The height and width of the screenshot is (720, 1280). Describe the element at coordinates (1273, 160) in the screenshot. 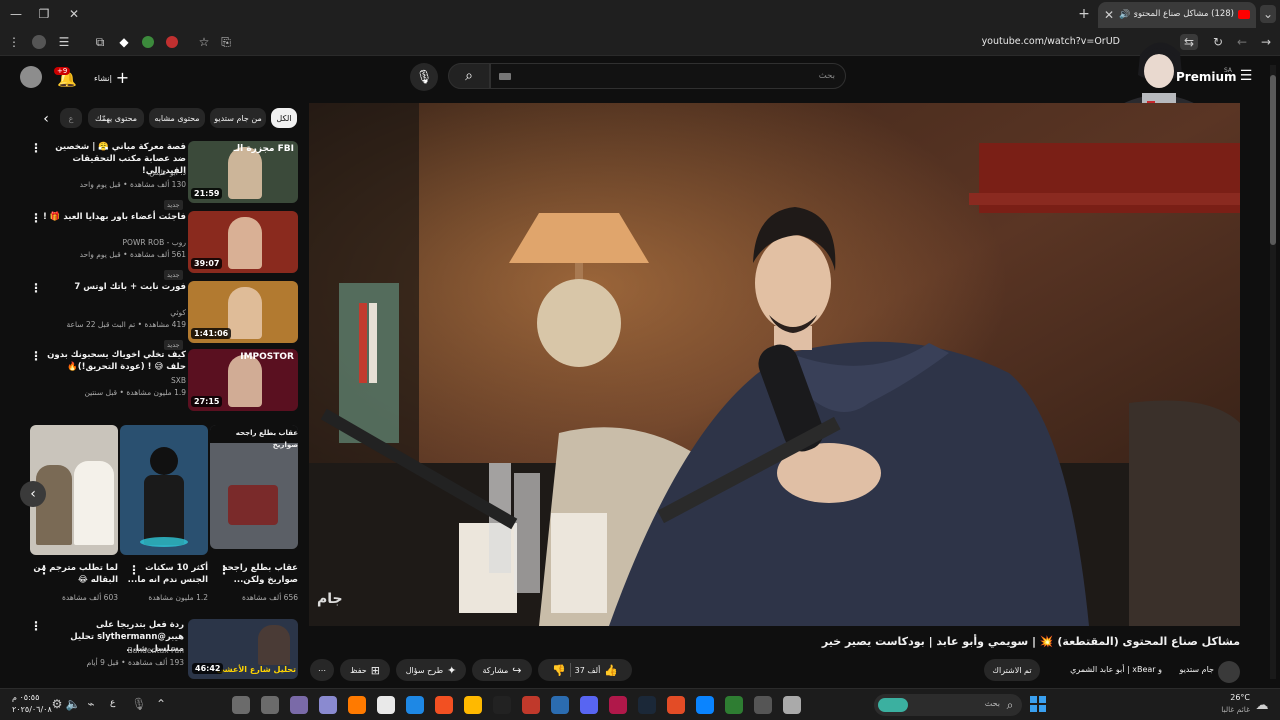

I see `scrollbar-thumb` at that location.